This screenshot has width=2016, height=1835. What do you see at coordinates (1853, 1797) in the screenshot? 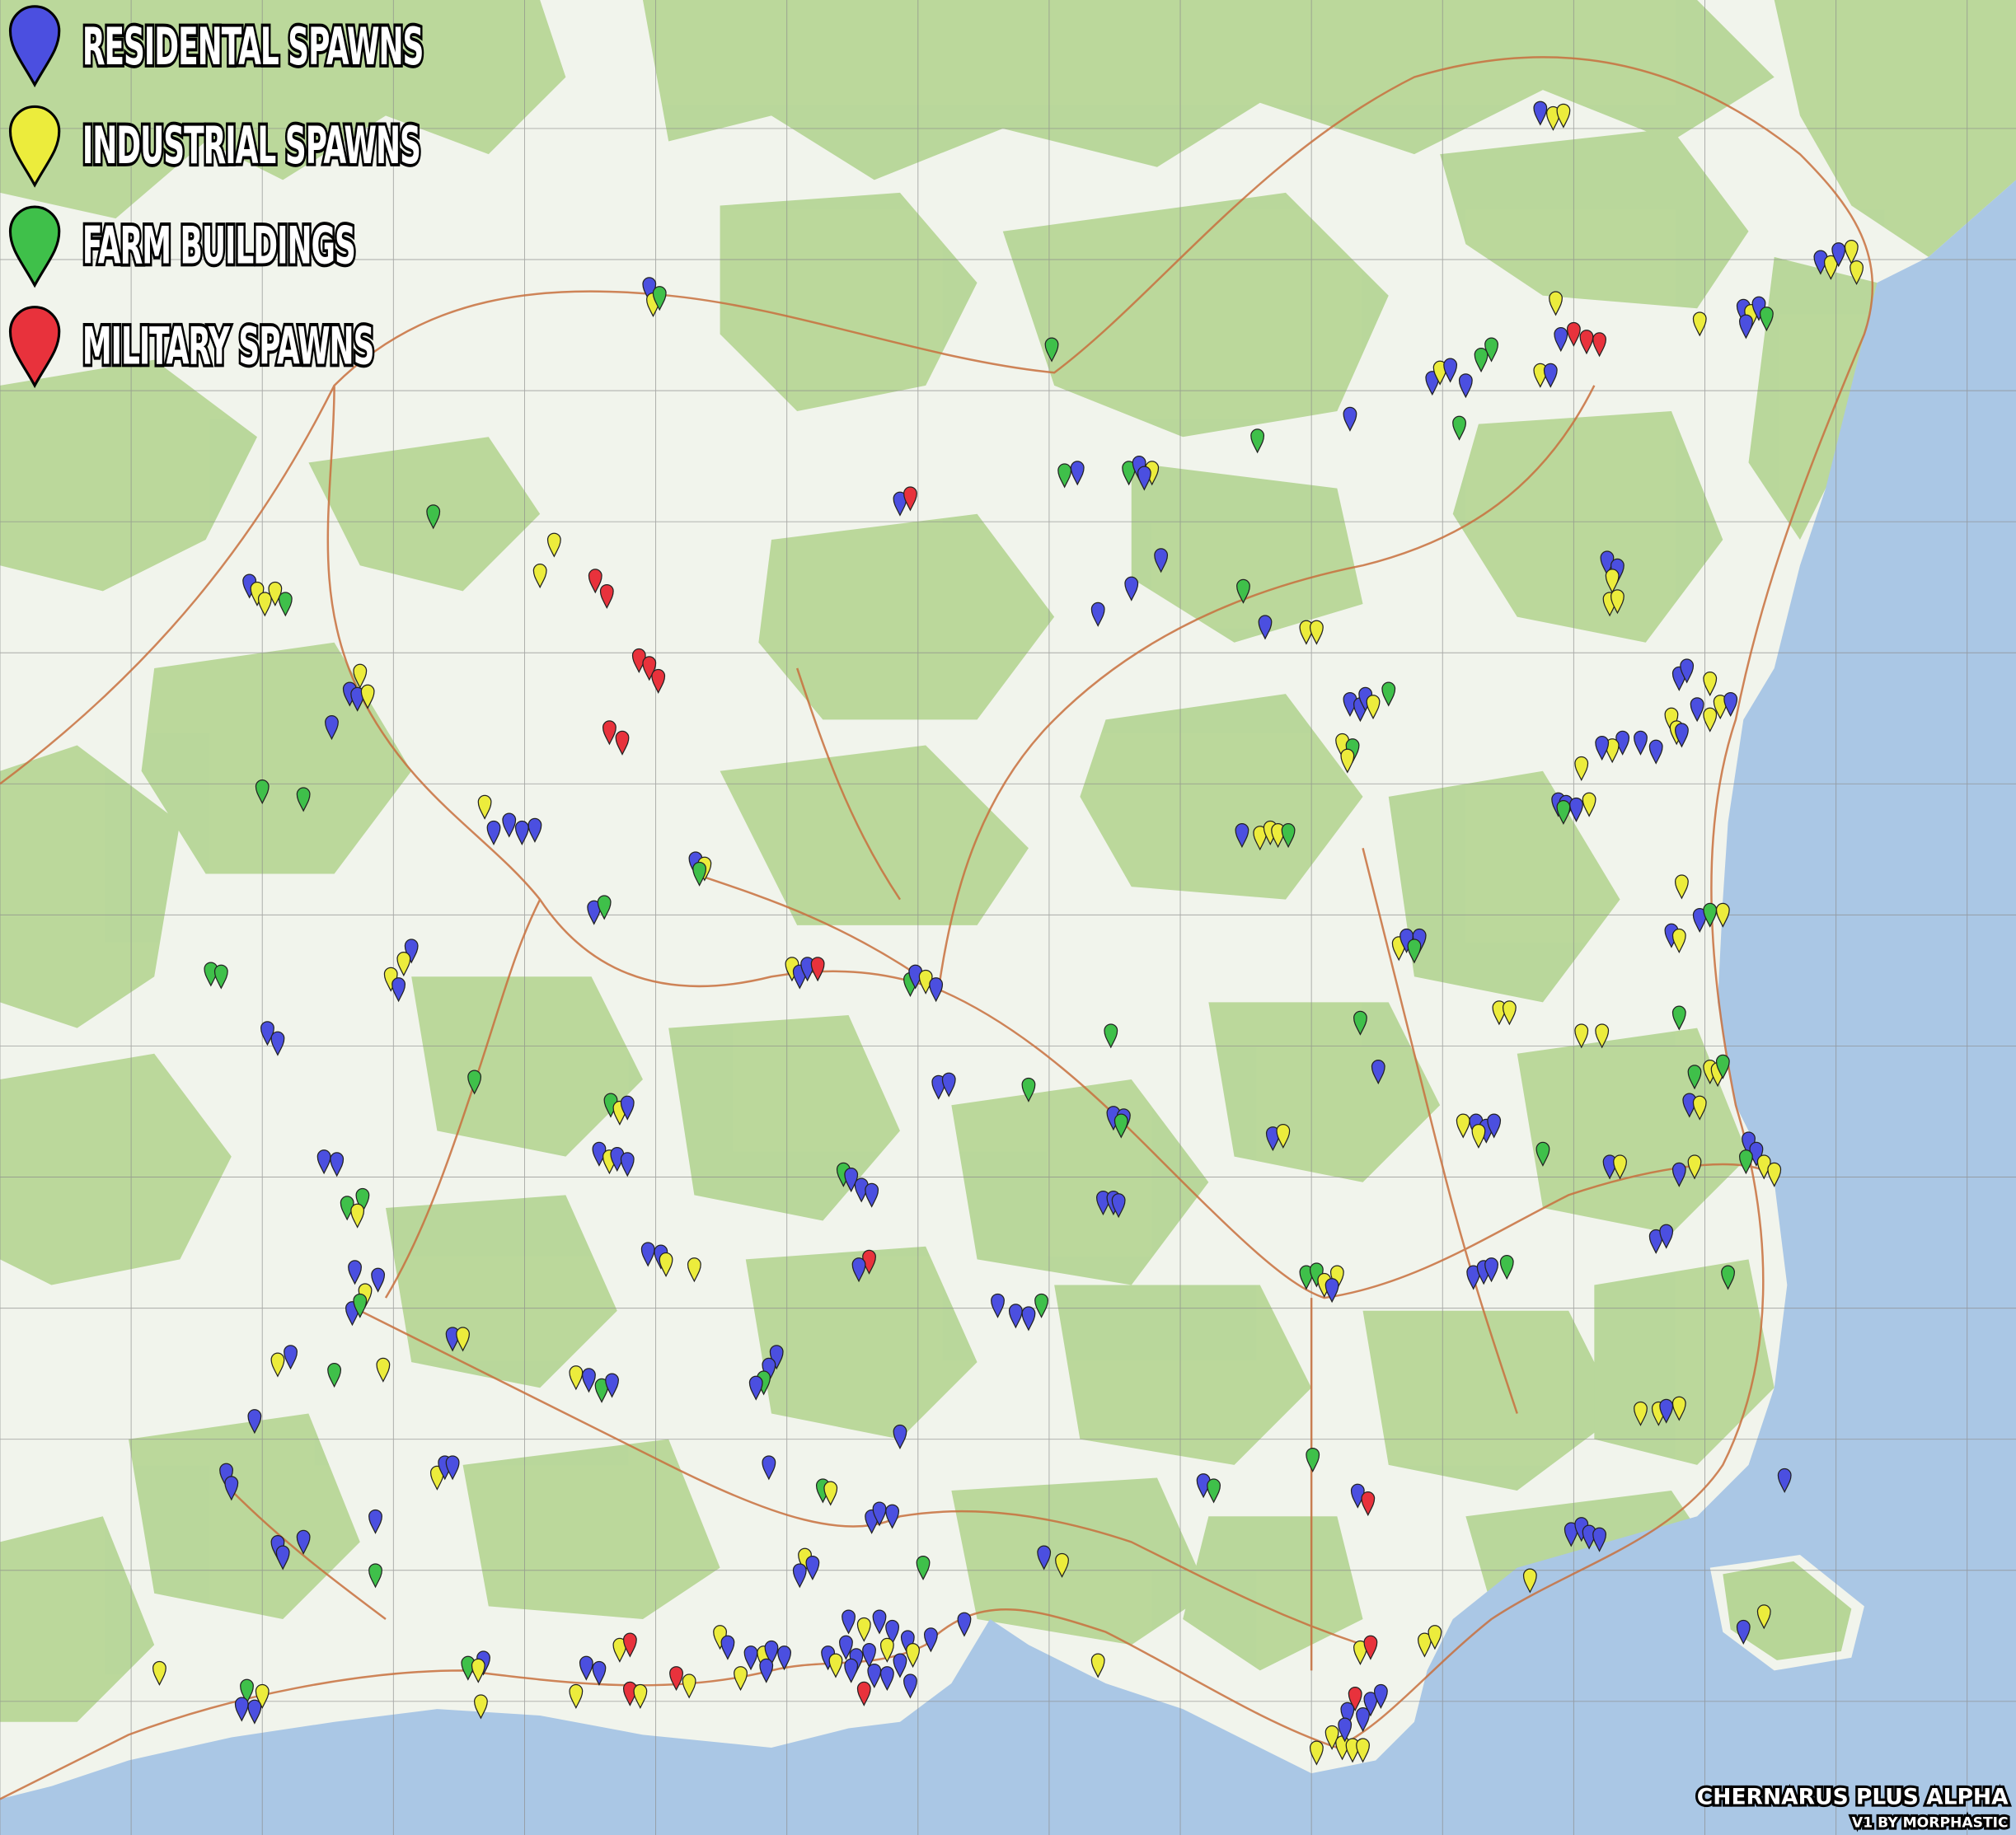
I see `credit-title: CHERNARUS PLUS ALPHA` at bounding box center [1853, 1797].